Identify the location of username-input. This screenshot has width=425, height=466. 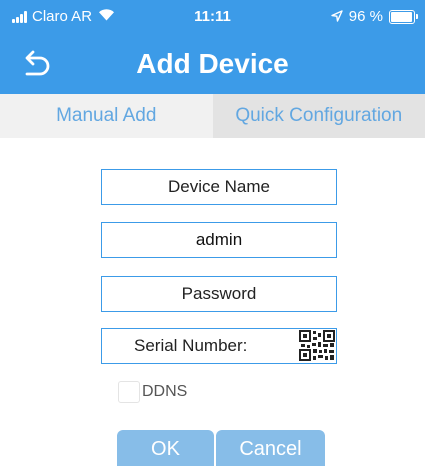
(219, 240).